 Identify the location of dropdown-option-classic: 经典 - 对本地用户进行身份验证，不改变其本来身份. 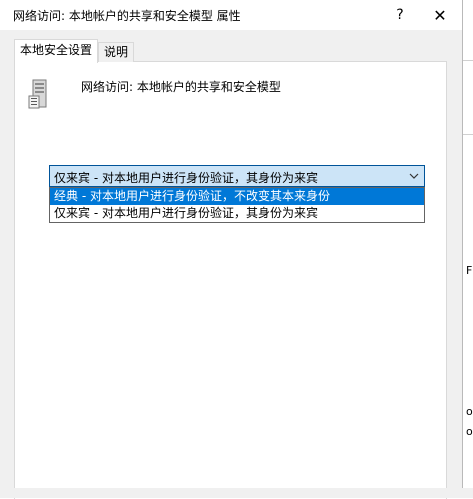
(237, 196).